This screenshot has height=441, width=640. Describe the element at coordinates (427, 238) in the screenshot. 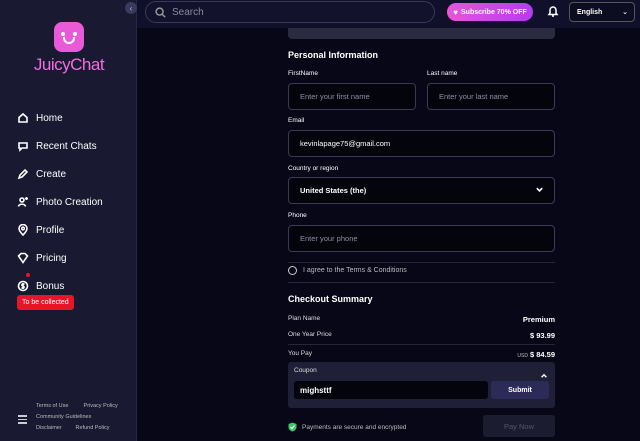

I see `phone-input` at that location.